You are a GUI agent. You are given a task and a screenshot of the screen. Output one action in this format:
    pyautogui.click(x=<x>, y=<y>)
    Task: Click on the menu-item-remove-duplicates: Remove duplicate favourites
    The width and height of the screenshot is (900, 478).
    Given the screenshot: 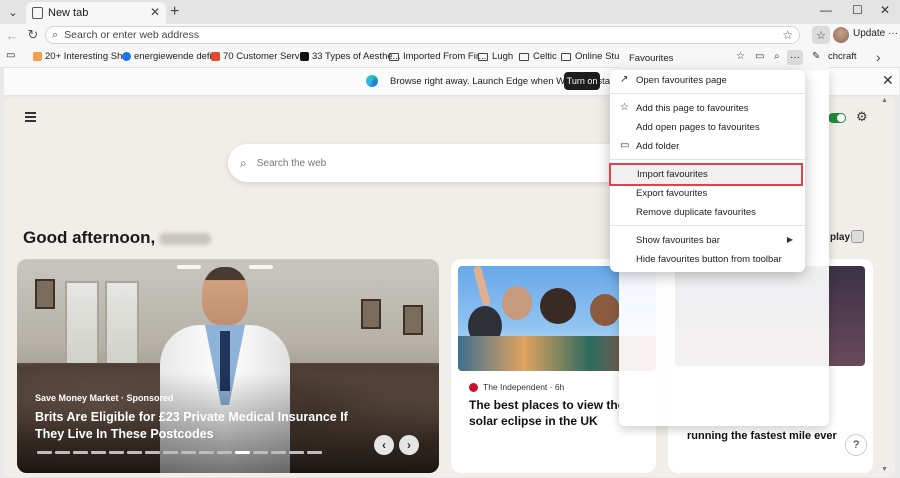 What is the action you would take?
    pyautogui.click(x=707, y=212)
    